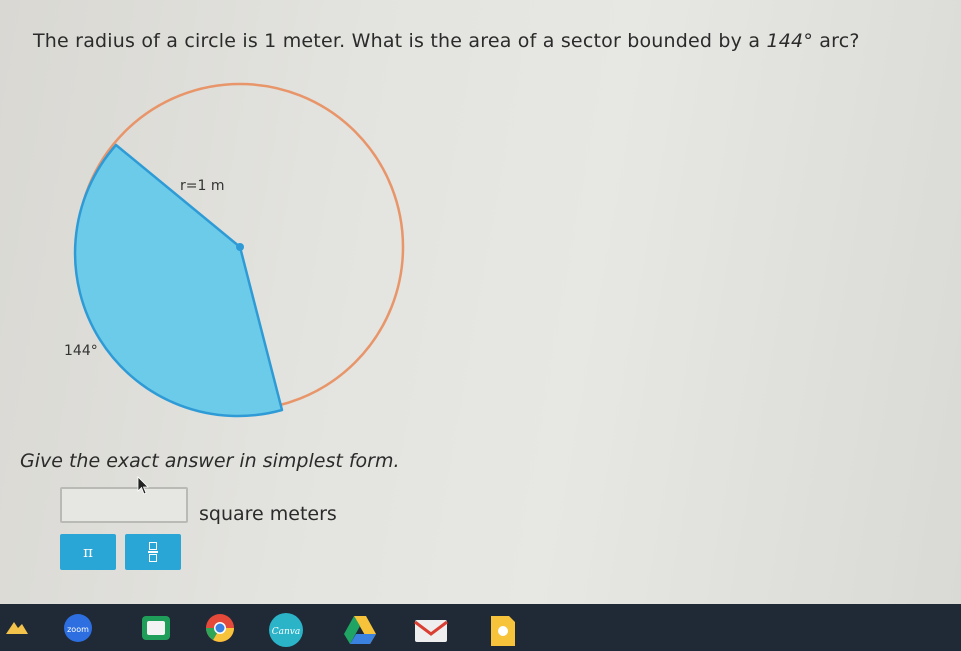  I want to click on question-text-end: arc?, so click(836, 41).